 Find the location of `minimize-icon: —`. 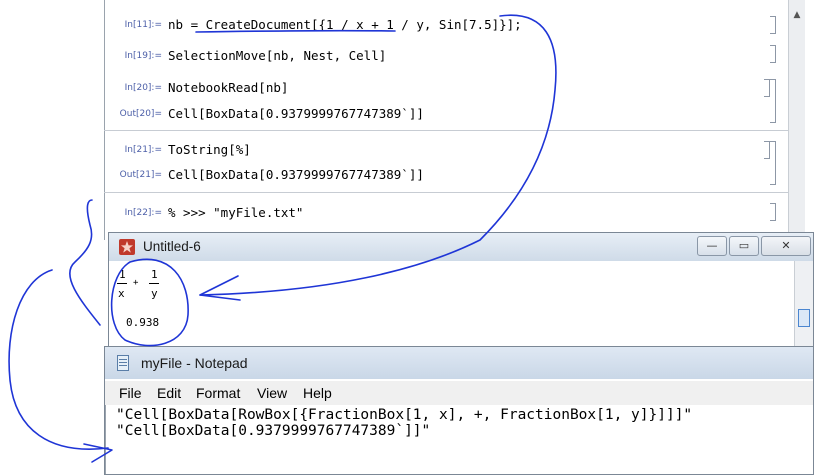

minimize-icon: — is located at coordinates (712, 245).